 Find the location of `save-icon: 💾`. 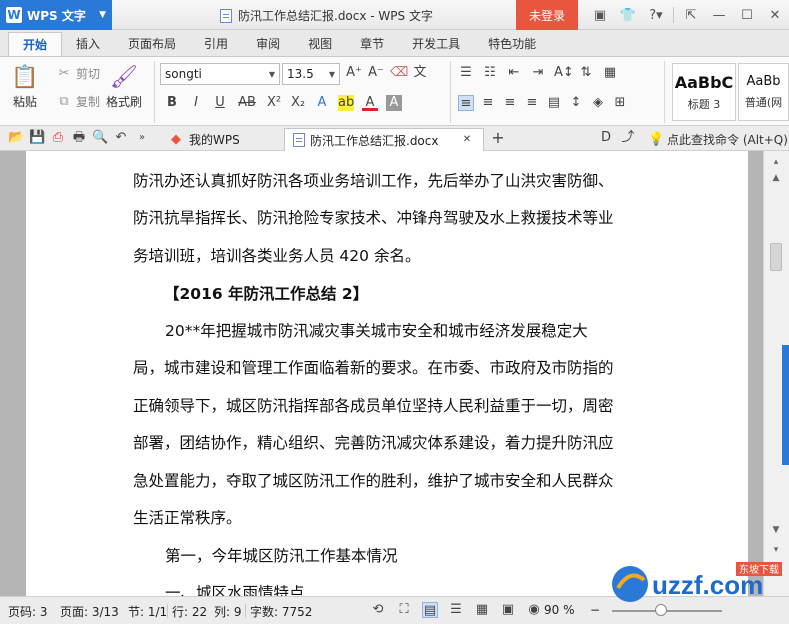

save-icon: 💾 is located at coordinates (37, 138).